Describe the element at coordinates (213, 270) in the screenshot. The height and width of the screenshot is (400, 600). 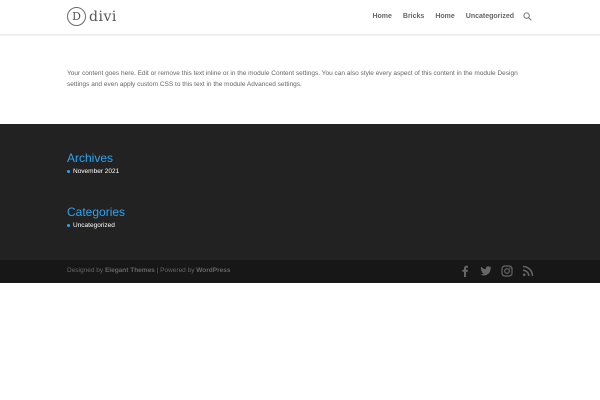
I see `wordpress-link: WordPress` at that location.